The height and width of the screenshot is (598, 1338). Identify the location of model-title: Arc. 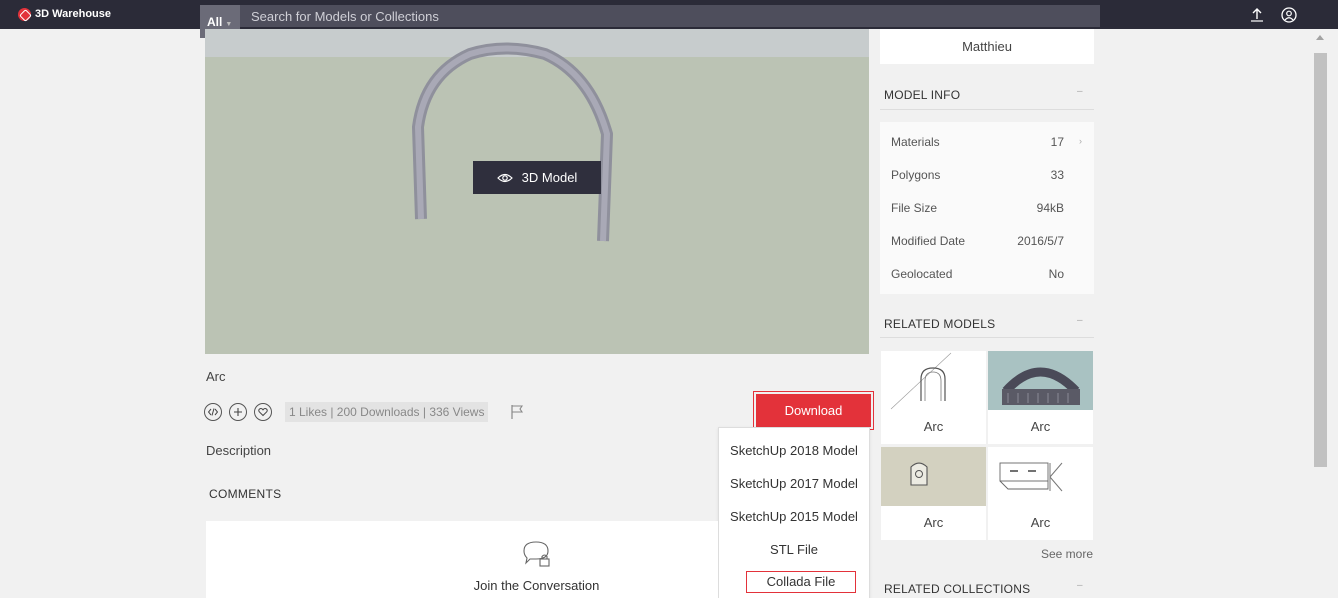
(216, 376).